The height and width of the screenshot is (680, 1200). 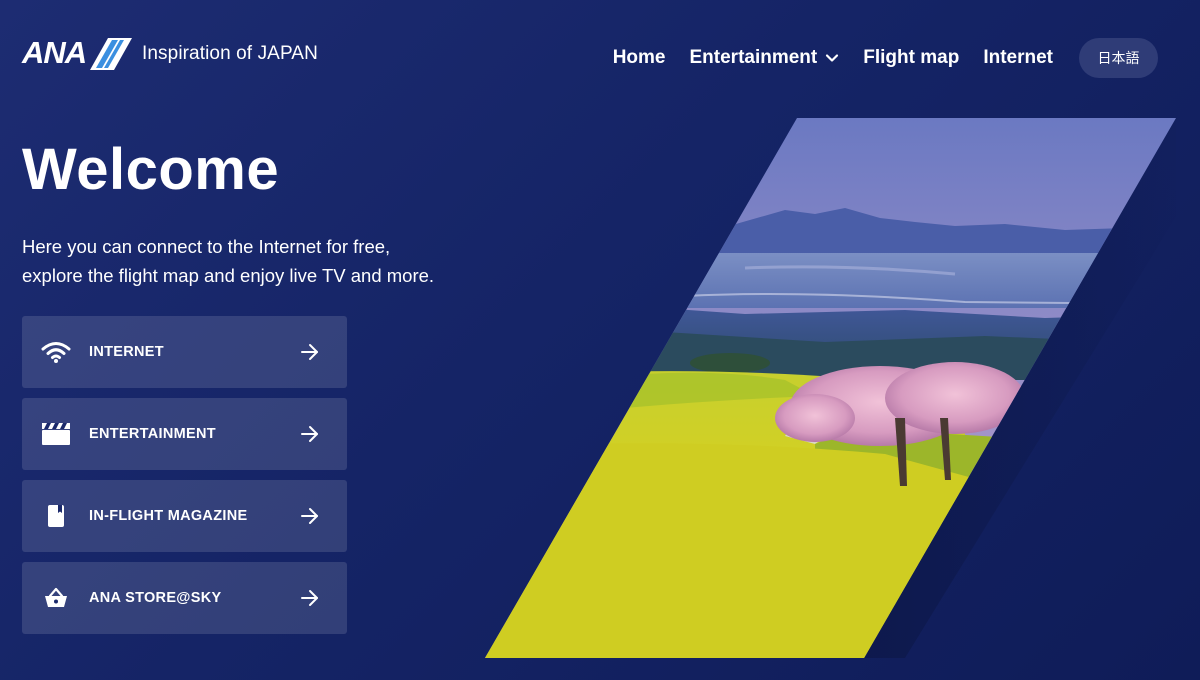 I want to click on ana-logo-mark: ANA, so click(x=78, y=53).